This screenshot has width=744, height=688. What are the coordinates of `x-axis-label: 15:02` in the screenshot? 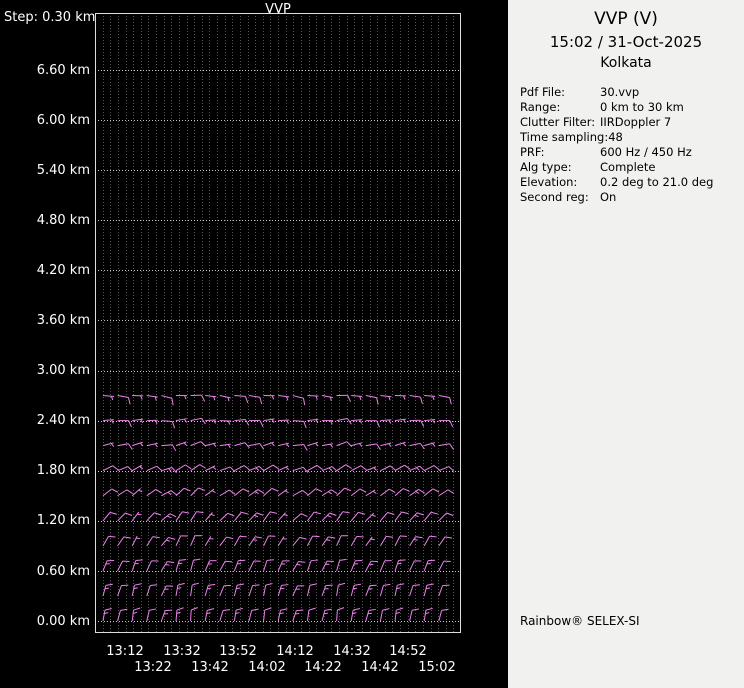 It's located at (437, 667).